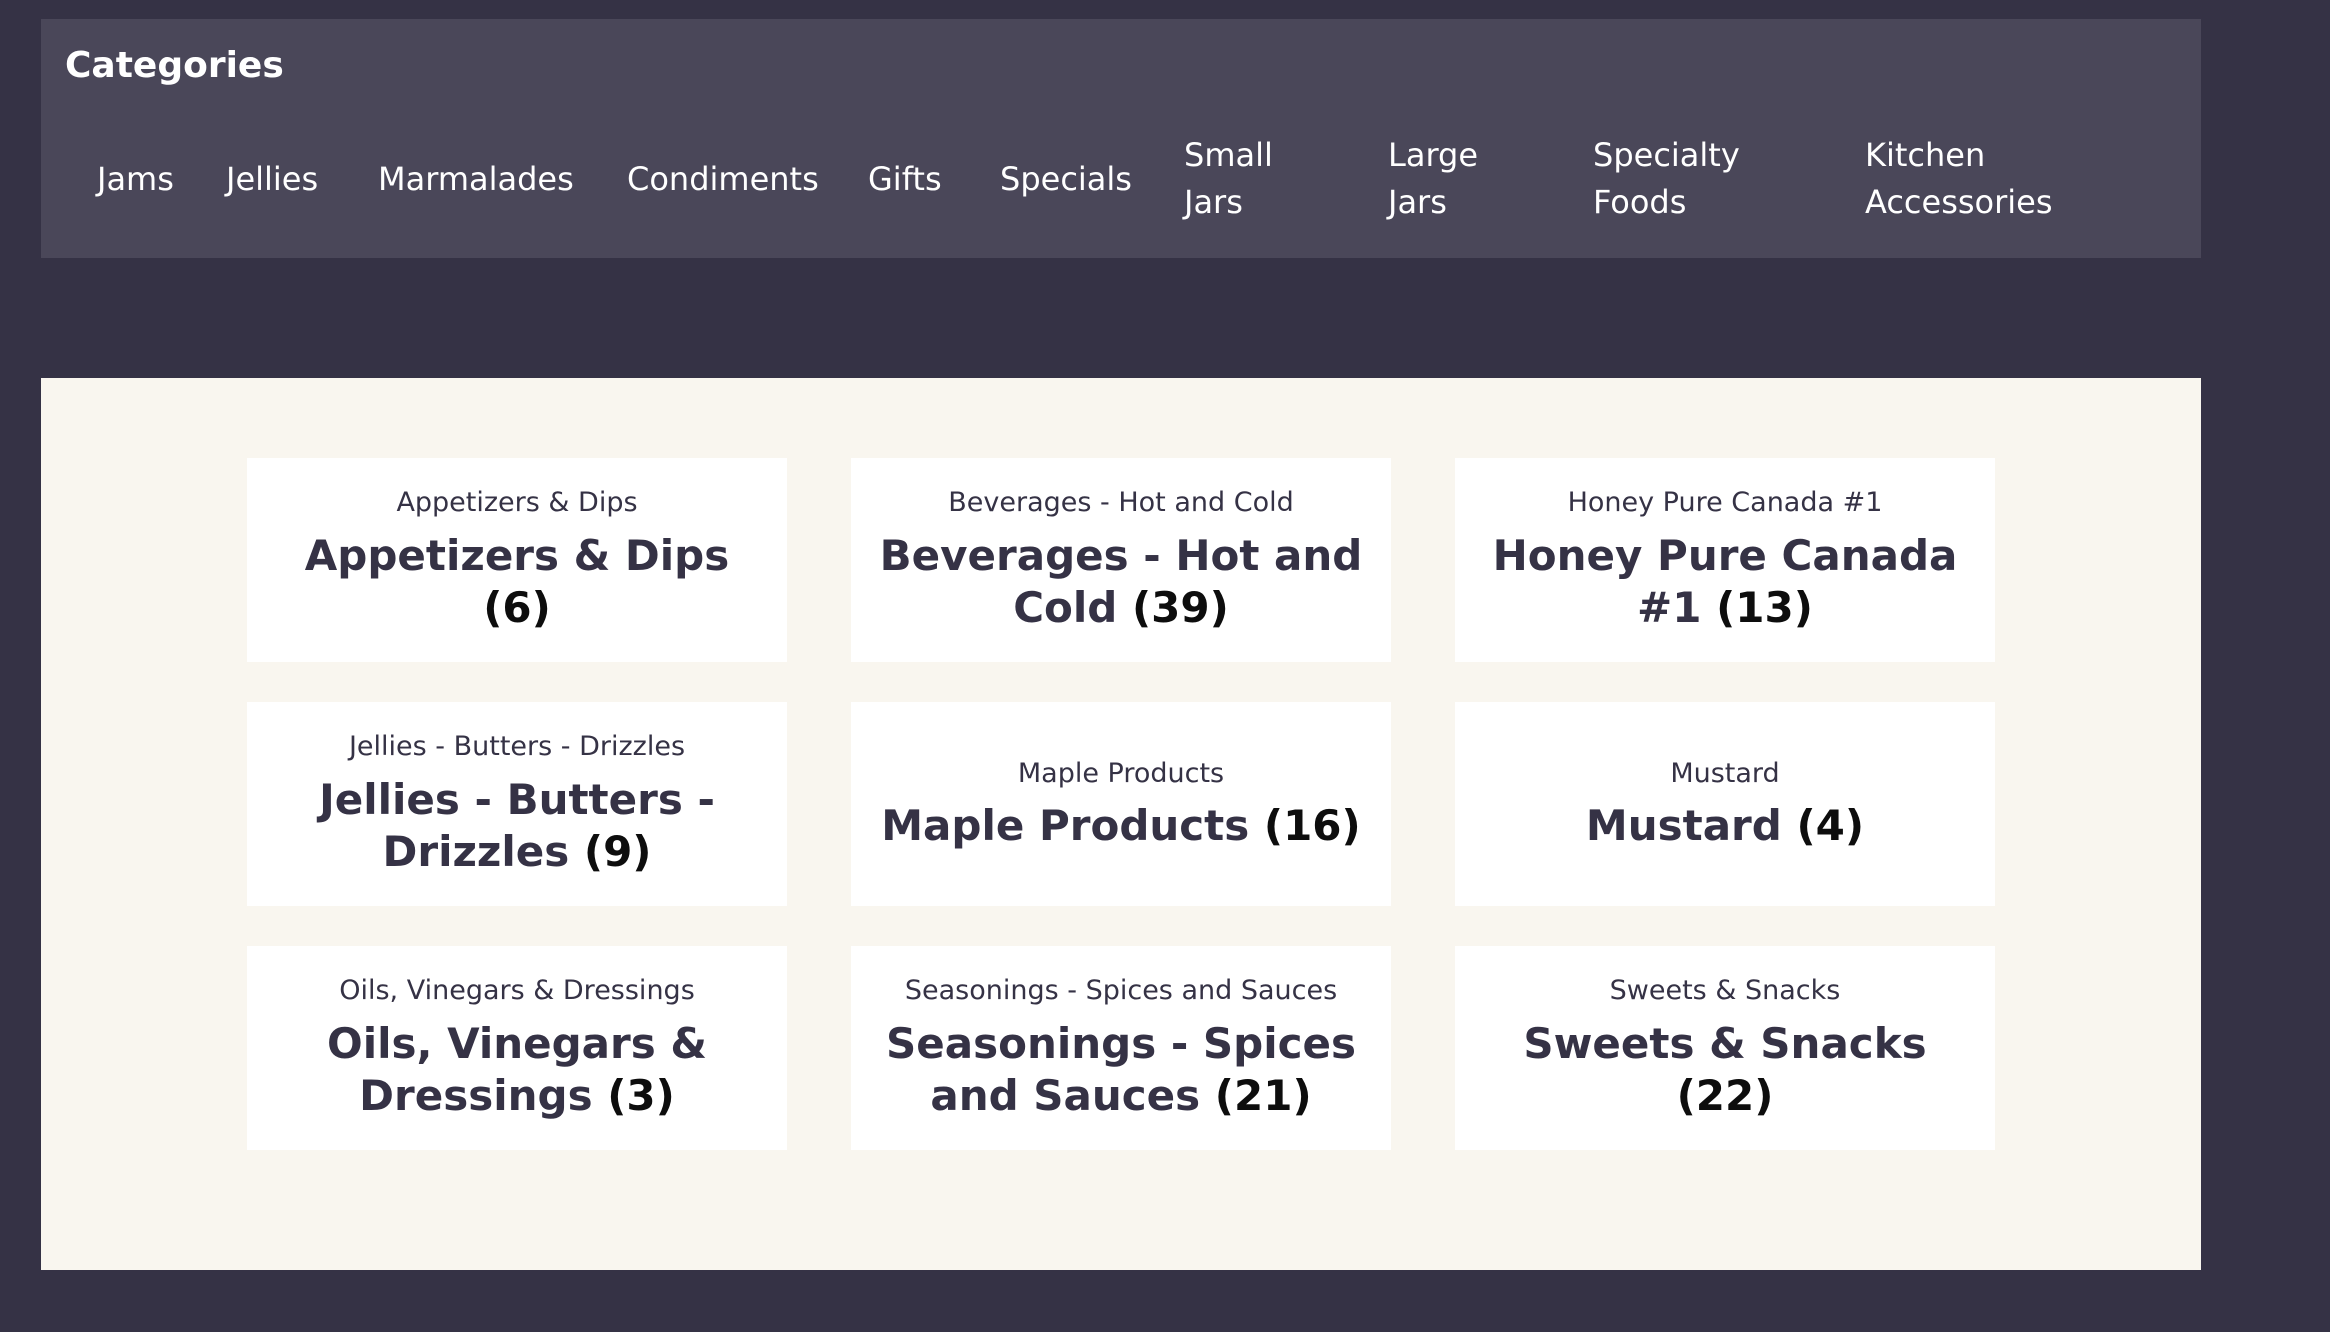 This screenshot has width=2330, height=1332. I want to click on category-card: Appetizers & Dips Appetizers & Dips (6), so click(517, 560).